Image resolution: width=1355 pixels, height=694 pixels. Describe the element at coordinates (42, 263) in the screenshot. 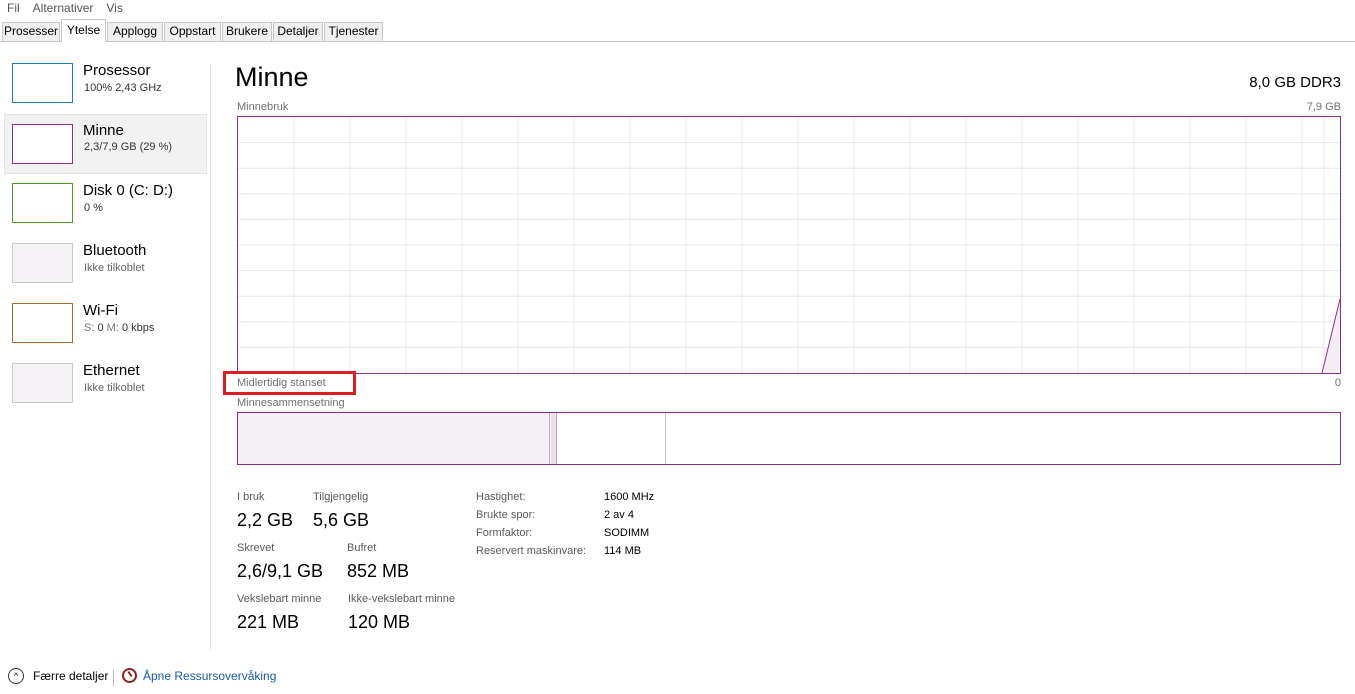

I see `bluetooth-thumbnail-graph` at that location.